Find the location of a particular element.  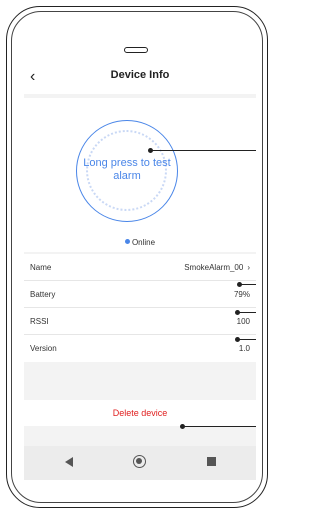

android-nav-bar is located at coordinates (140, 463).